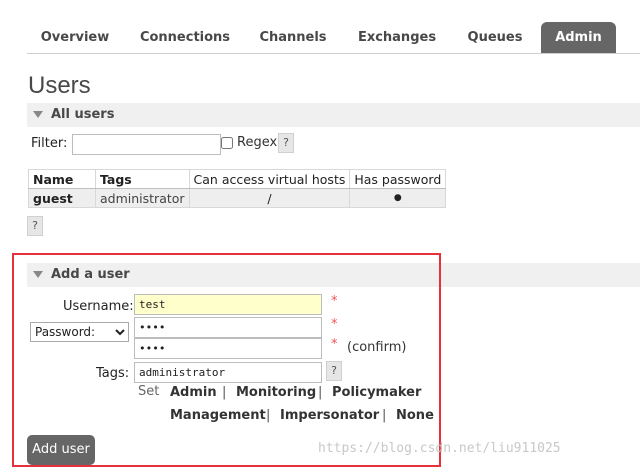 Image resolution: width=640 pixels, height=473 pixels. I want to click on column-header-has-password: Has password, so click(398, 179).